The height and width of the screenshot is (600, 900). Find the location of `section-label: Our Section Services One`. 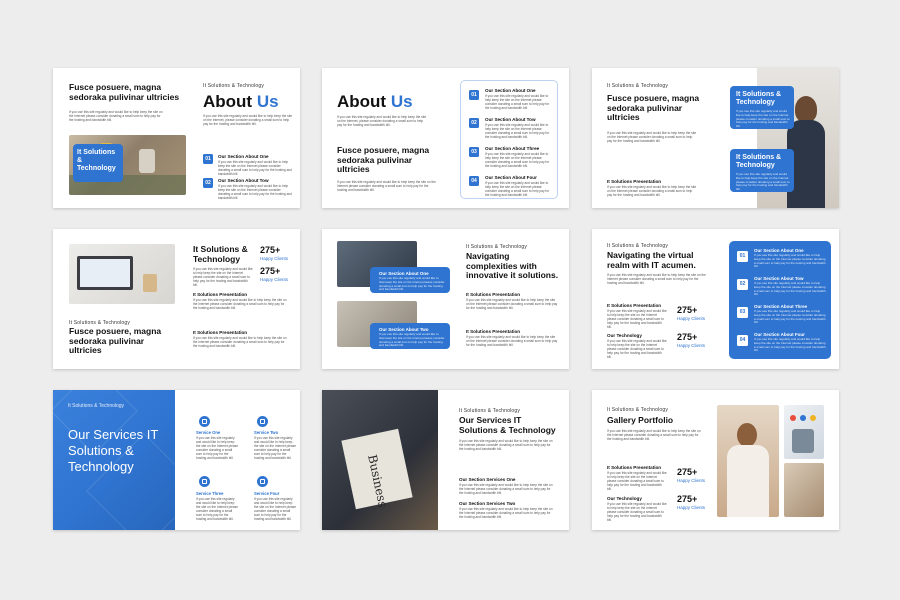

section-label: Our Section Services One is located at coordinates (487, 479).